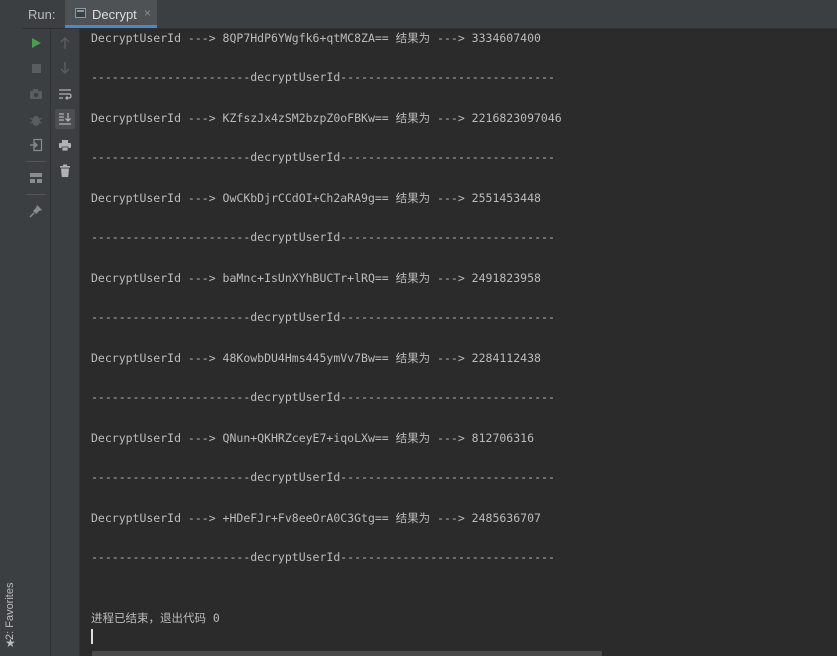 The height and width of the screenshot is (656, 837). I want to click on print-button, so click(65, 145).